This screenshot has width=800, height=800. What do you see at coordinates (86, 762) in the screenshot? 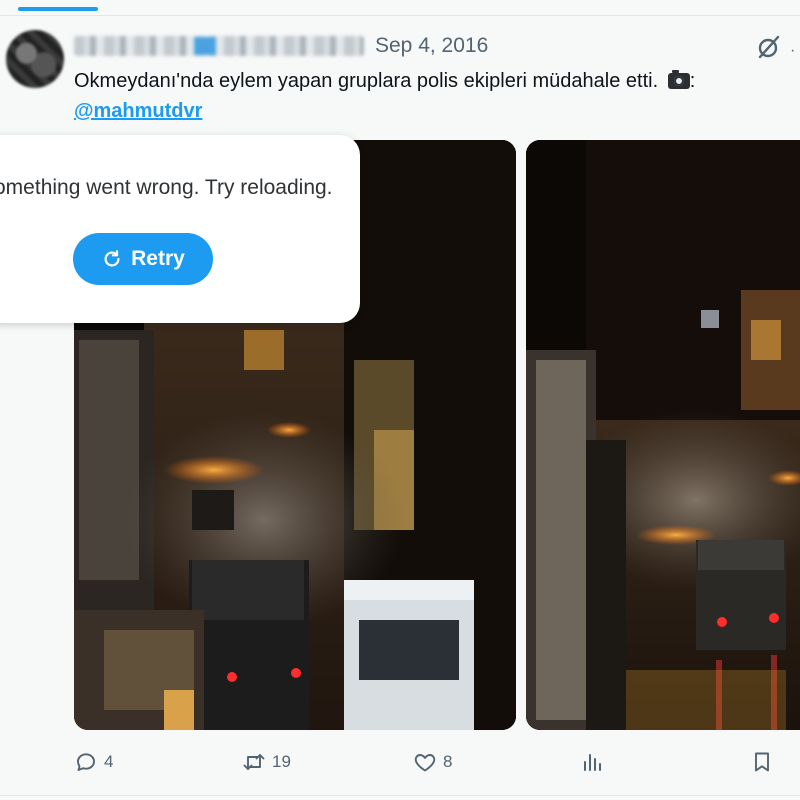
I see `reply-icon` at bounding box center [86, 762].